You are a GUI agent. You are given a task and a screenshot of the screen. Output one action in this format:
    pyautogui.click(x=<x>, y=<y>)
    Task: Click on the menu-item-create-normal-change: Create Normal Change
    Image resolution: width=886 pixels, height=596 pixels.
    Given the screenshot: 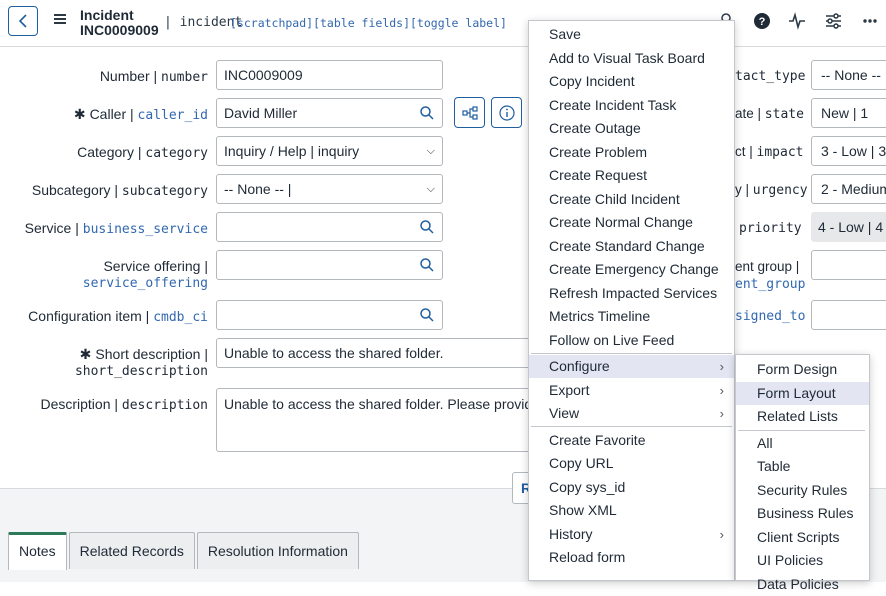 What is the action you would take?
    pyautogui.click(x=631, y=222)
    